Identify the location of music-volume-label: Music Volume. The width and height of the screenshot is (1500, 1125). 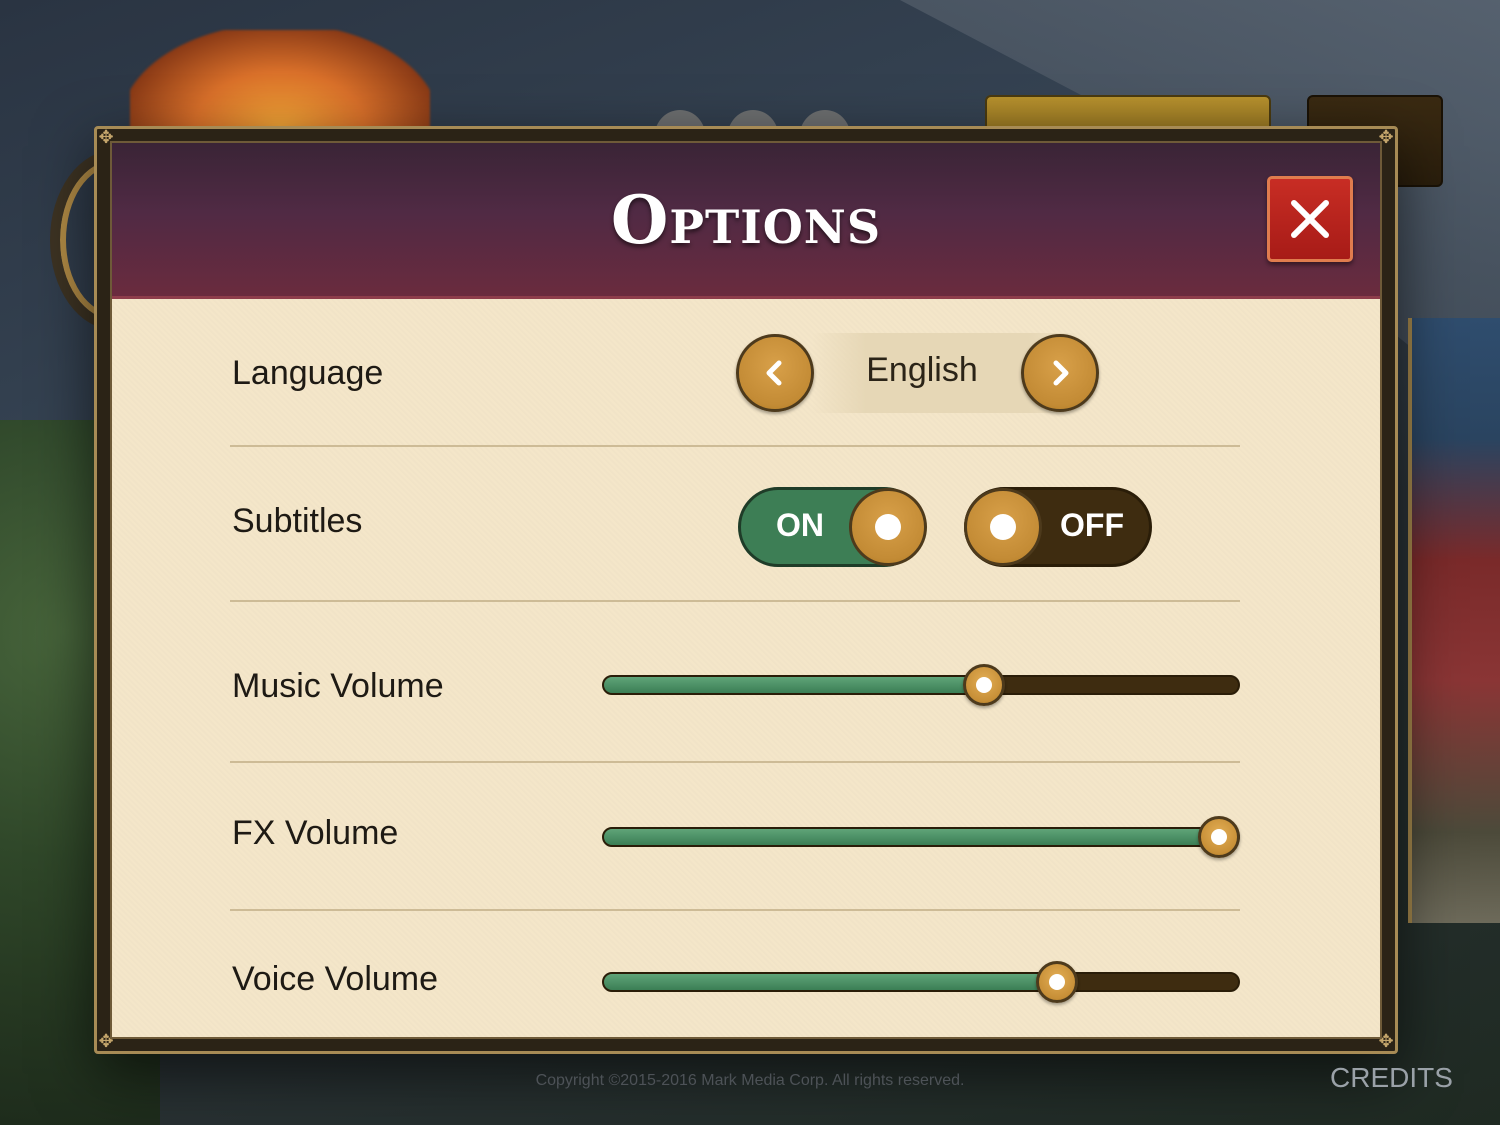
(338, 686).